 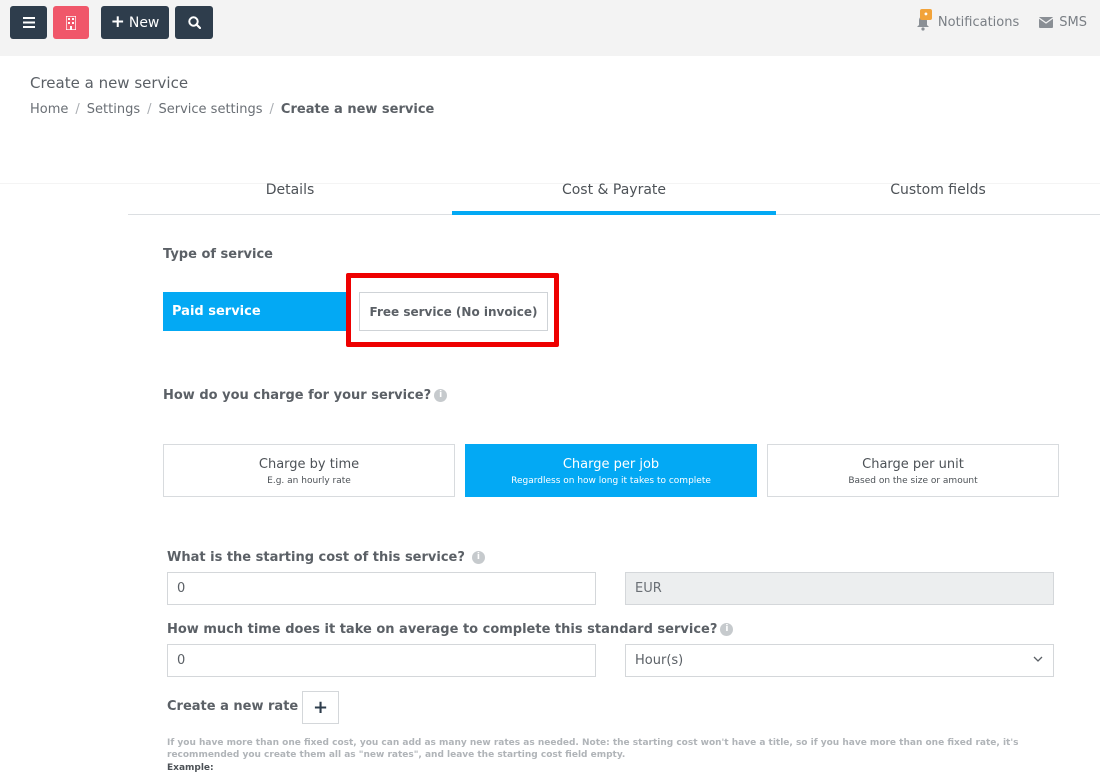 I want to click on sms-link: SMS, so click(x=1073, y=22).